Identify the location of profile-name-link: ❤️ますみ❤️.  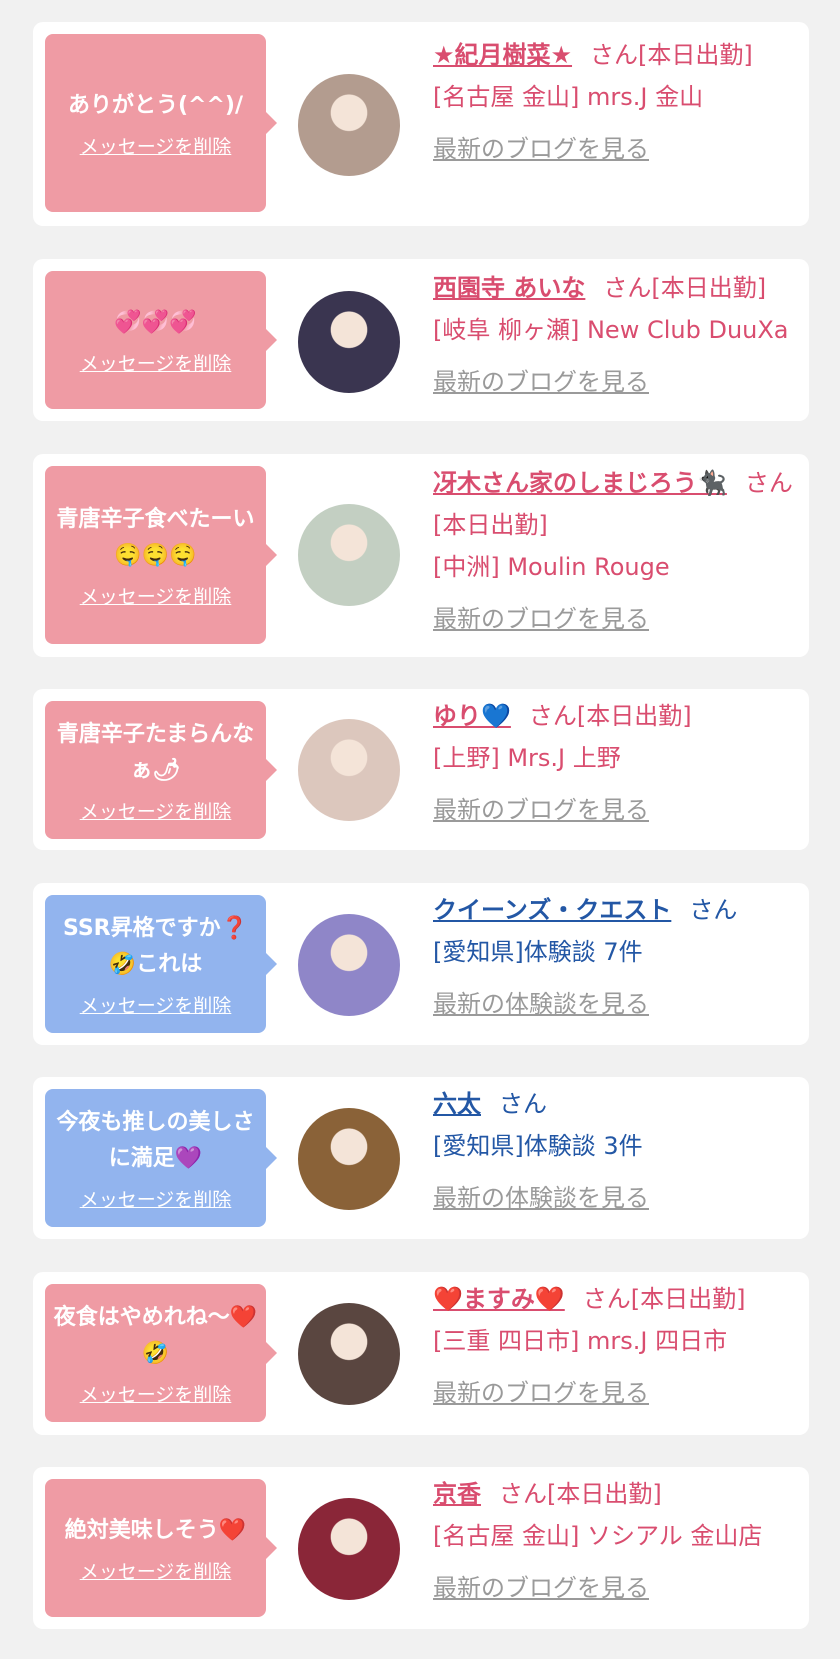
(499, 1299).